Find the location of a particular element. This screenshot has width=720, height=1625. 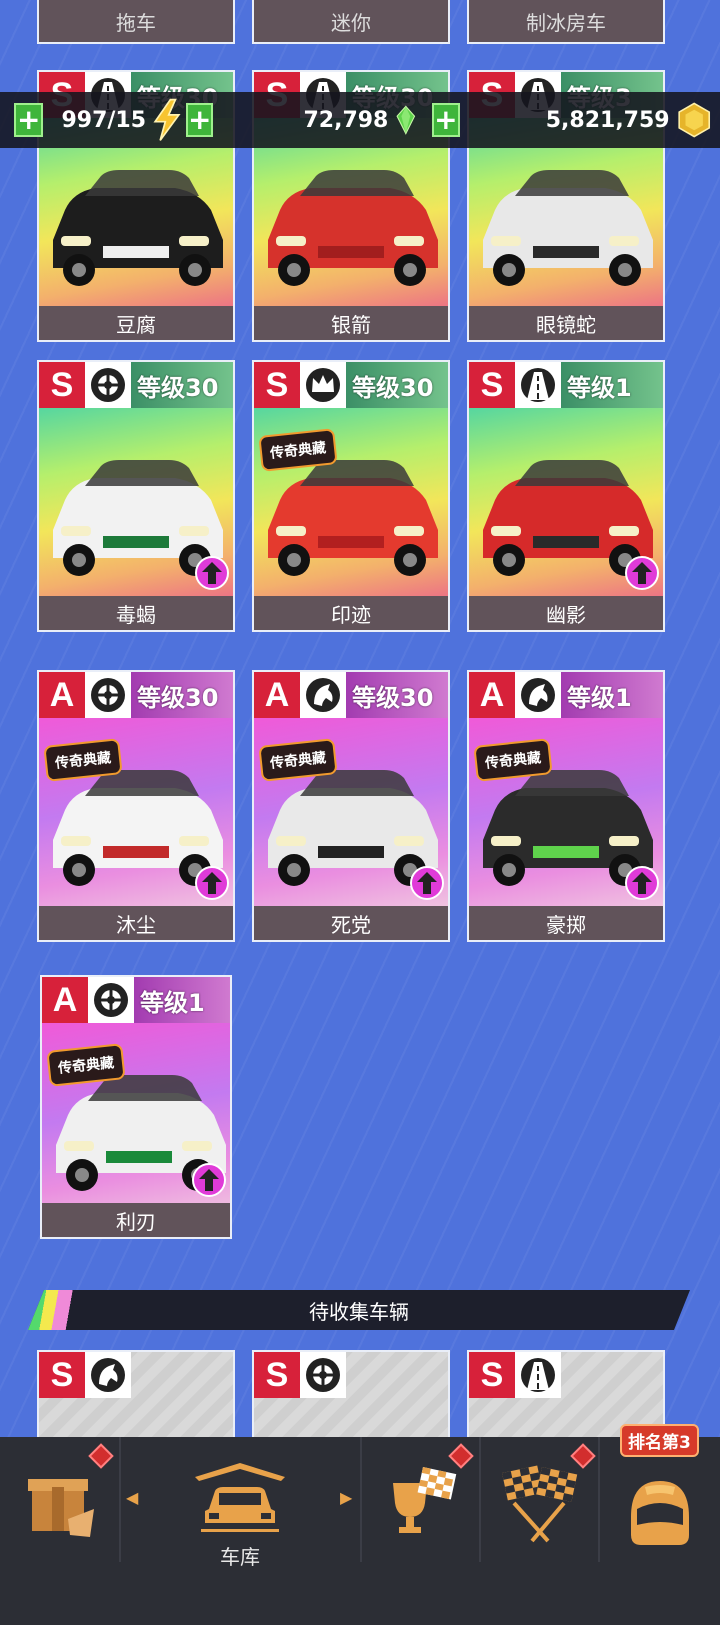

tire-icon is located at coordinates (108, 695).